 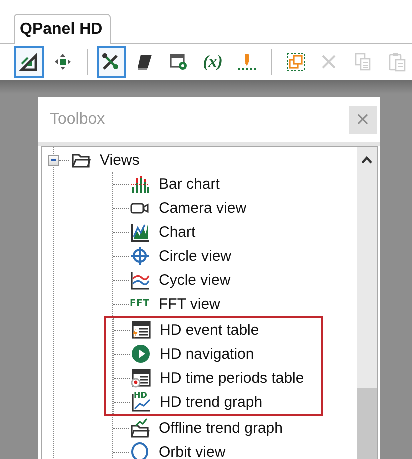 I want to click on orbit-icon, so click(x=140, y=450).